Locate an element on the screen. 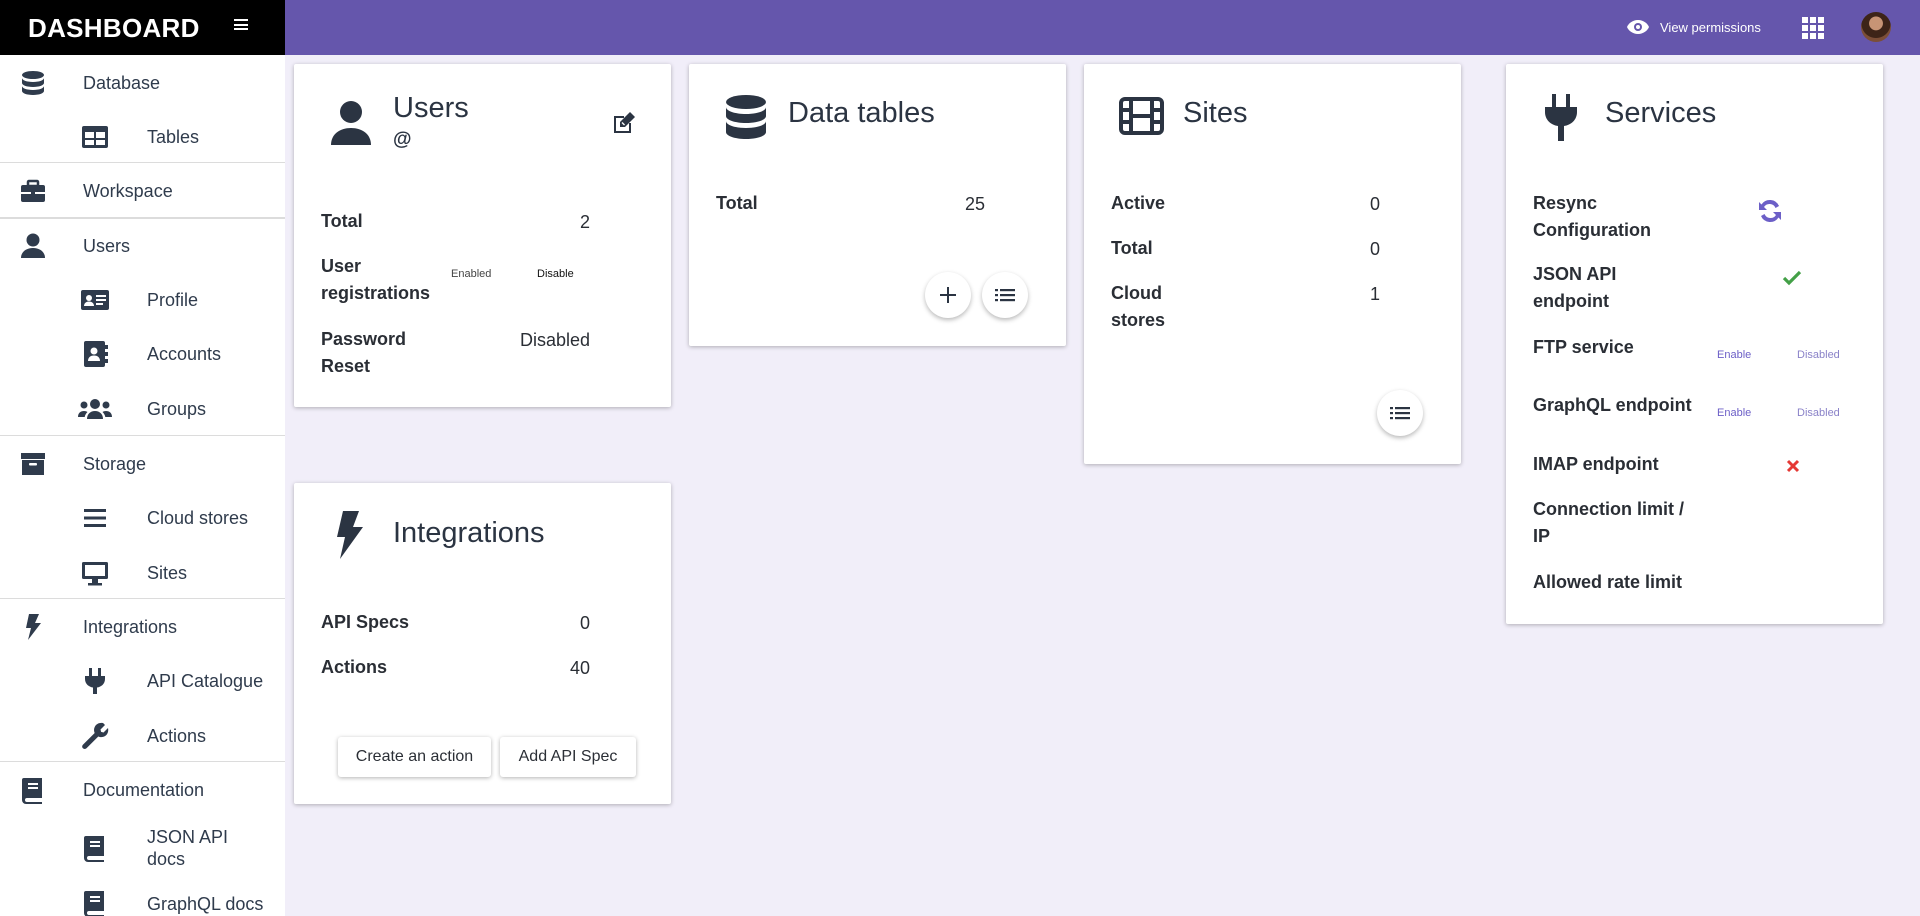 This screenshot has width=1920, height=916. sidebar-item-groups: Groups is located at coordinates (142, 408).